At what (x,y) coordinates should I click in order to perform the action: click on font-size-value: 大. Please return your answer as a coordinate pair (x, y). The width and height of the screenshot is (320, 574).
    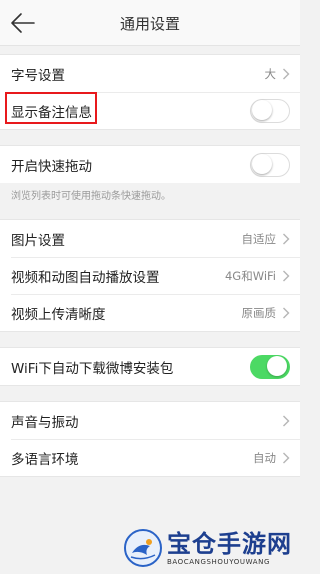
    Looking at the image, I should click on (270, 73).